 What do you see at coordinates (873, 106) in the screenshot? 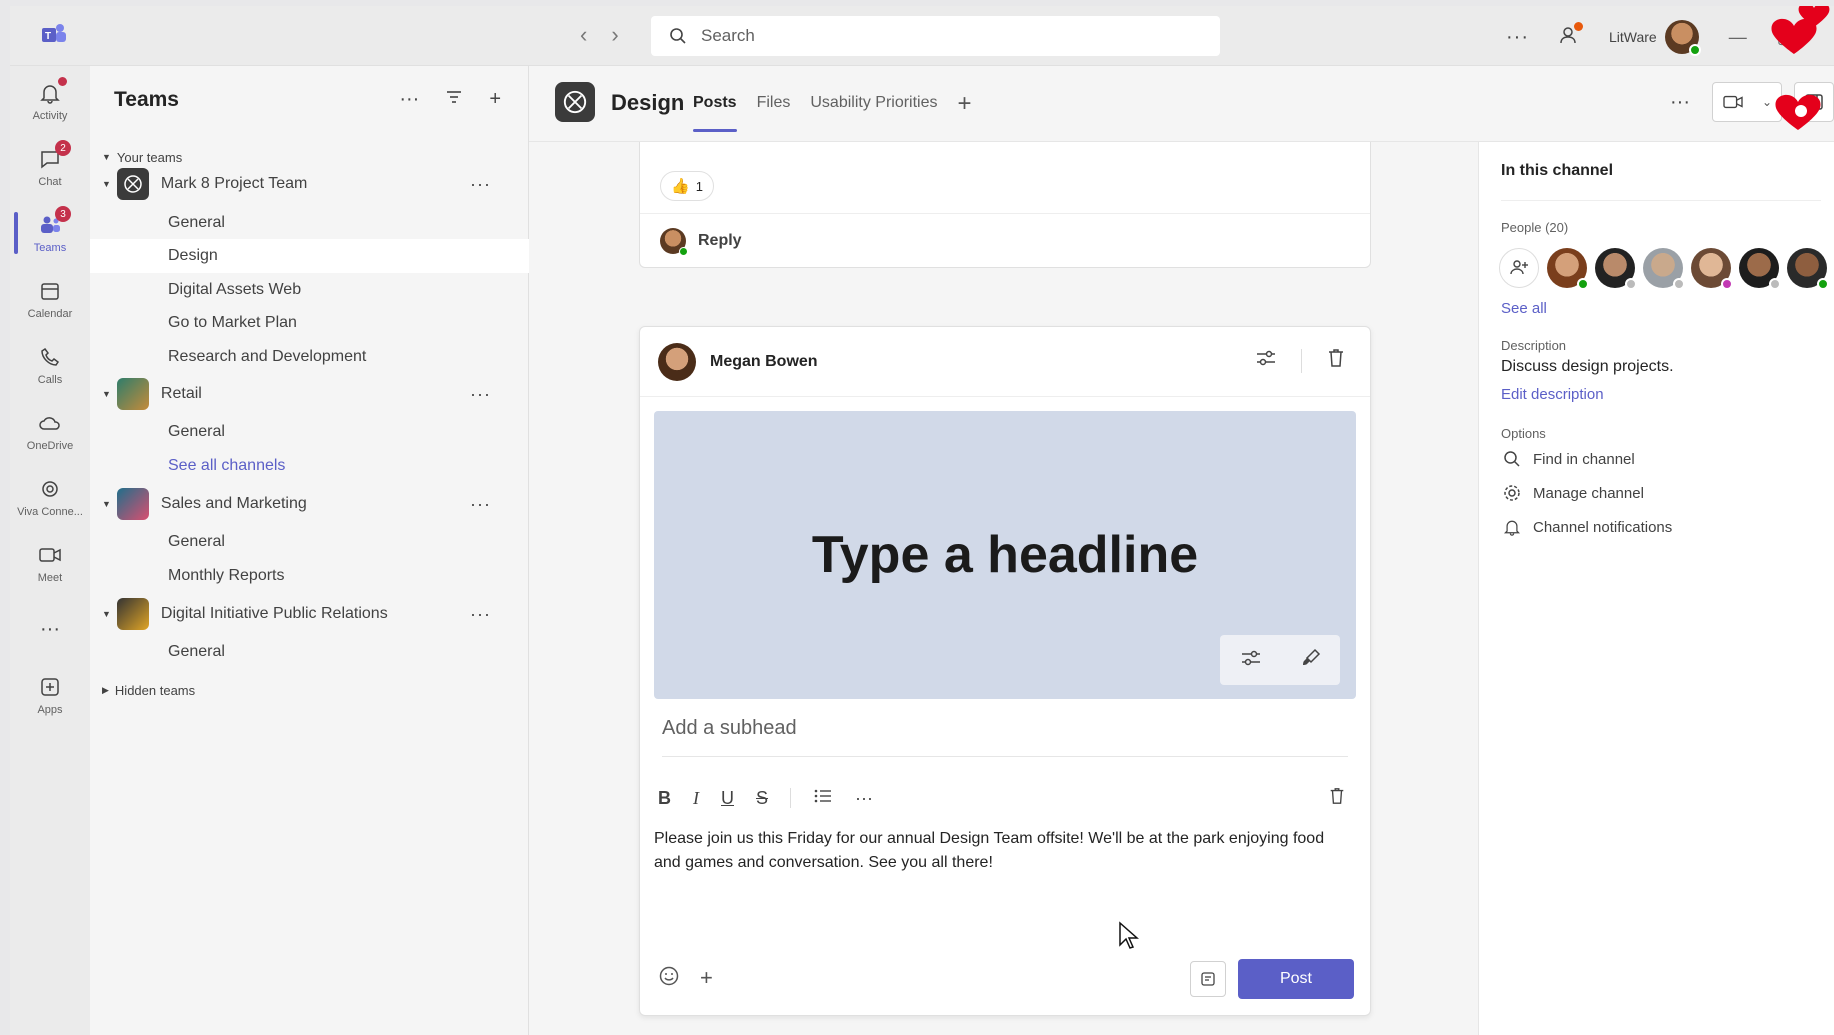
I see `tab-usability-priorities: Usability Priorities` at bounding box center [873, 106].